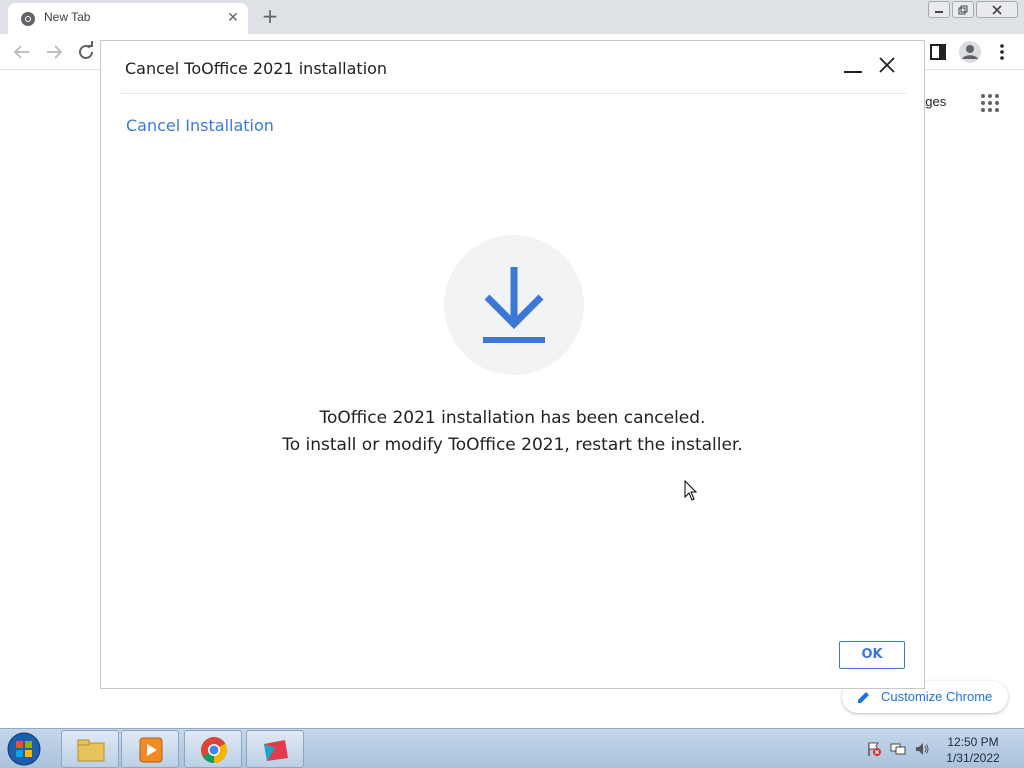  What do you see at coordinates (512, 17) in the screenshot?
I see `tab-strip: New Tab ✕ +` at bounding box center [512, 17].